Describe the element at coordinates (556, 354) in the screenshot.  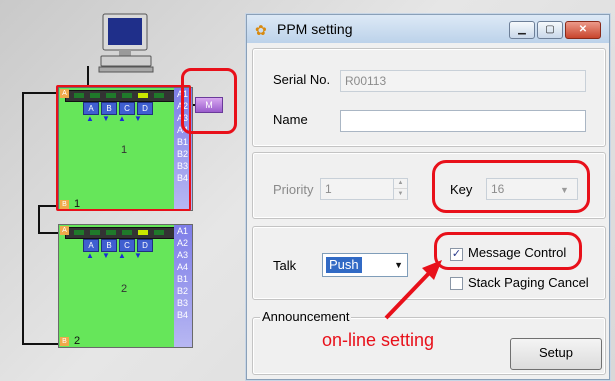
I see `setup-button: Setup` at that location.